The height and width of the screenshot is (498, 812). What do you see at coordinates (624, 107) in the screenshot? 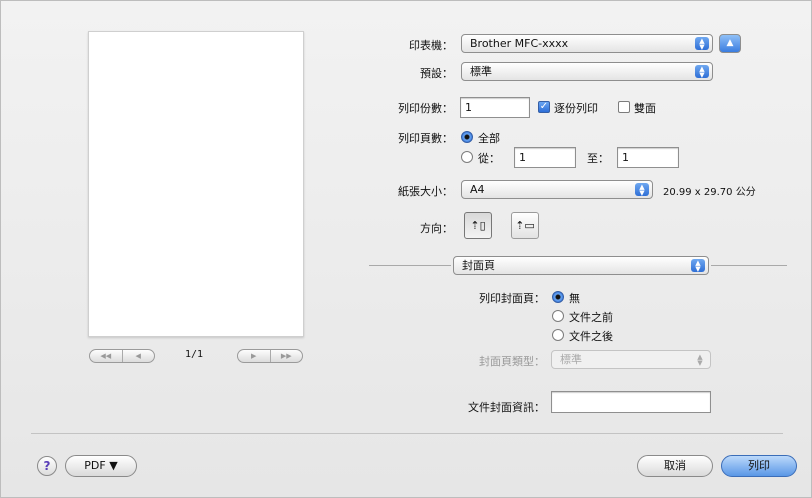
I see `two-sided-checkbox` at bounding box center [624, 107].